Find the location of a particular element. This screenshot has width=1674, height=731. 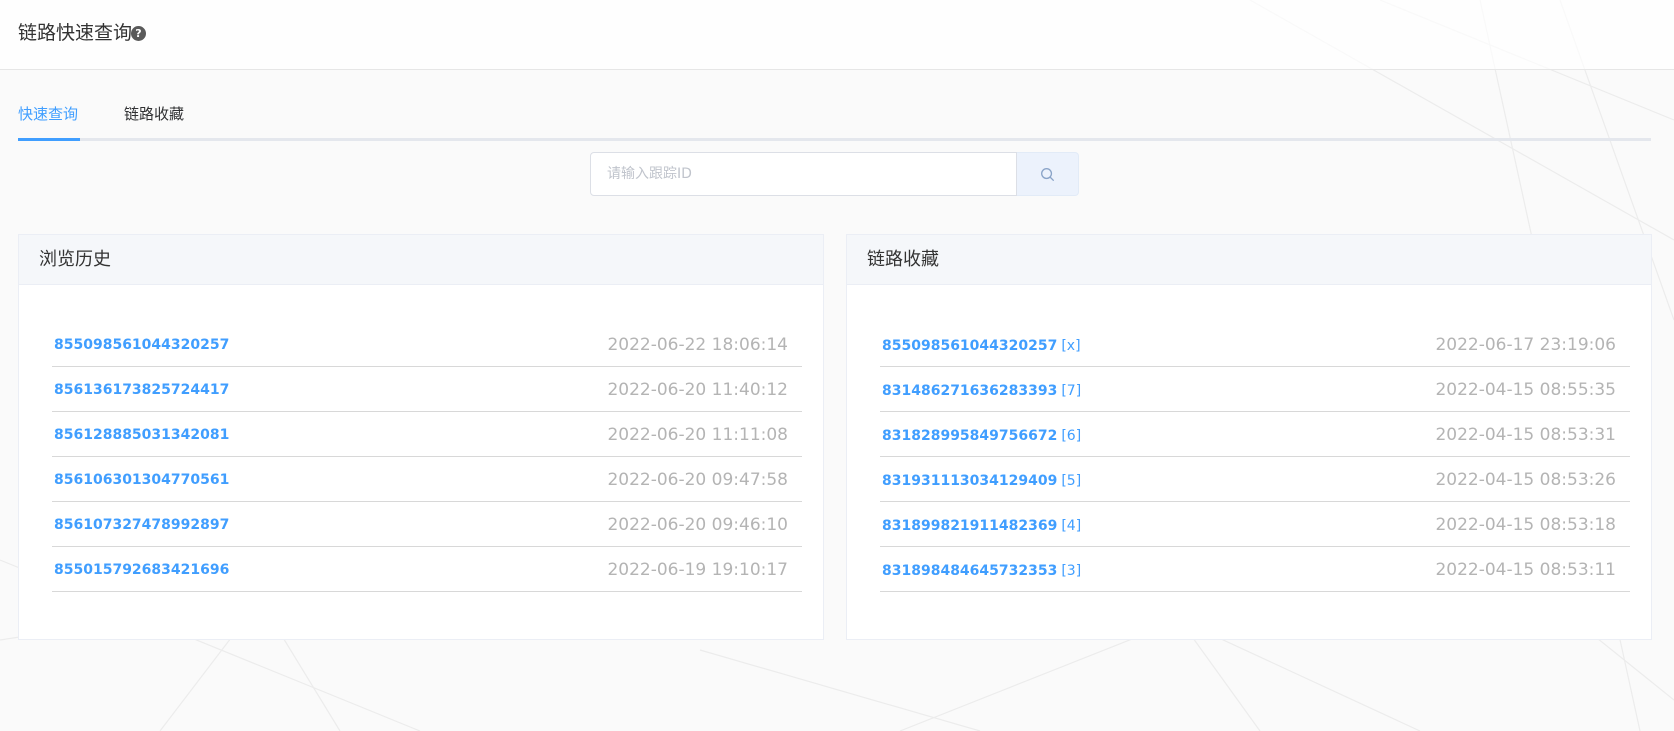

favorite-trace-link: 831828995849756672 is located at coordinates (969, 436).